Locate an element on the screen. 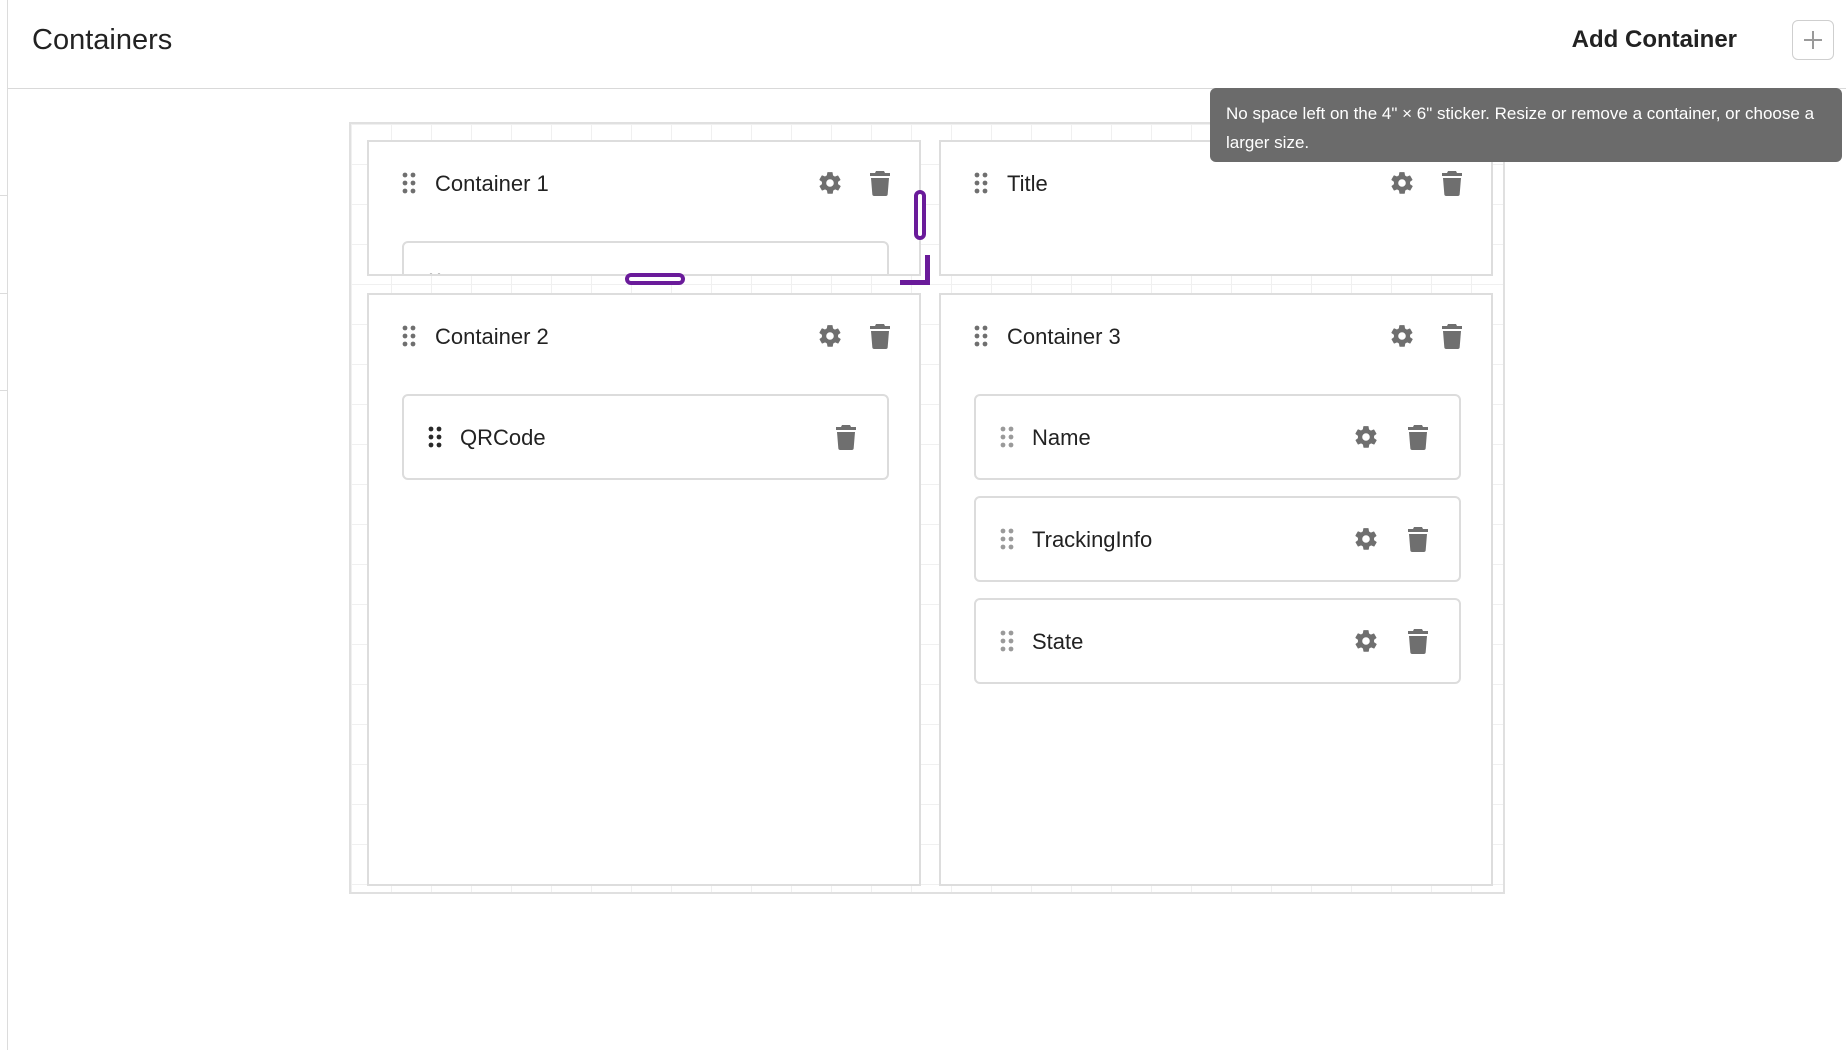 The width and height of the screenshot is (1846, 1050). container-title: Container 3 is located at coordinates (1064, 336).